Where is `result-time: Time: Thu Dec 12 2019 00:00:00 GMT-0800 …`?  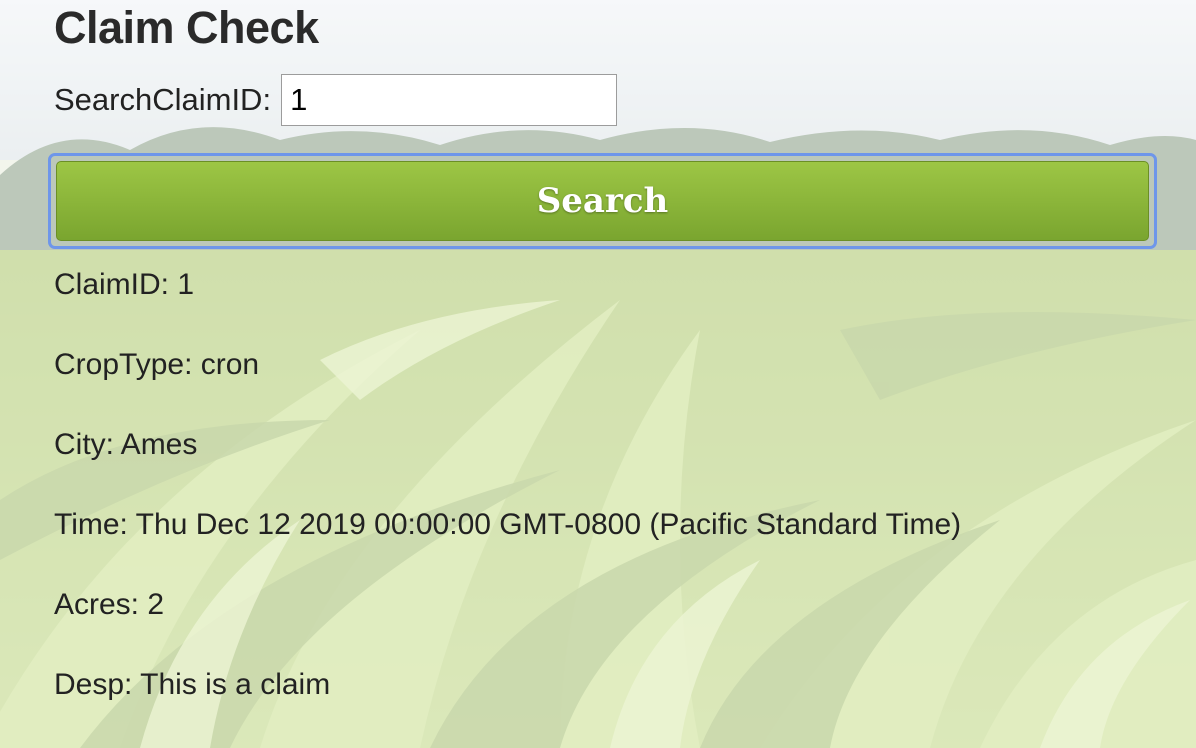 result-time: Time: Thu Dec 12 2019 00:00:00 GMT-0800 … is located at coordinates (508, 524).